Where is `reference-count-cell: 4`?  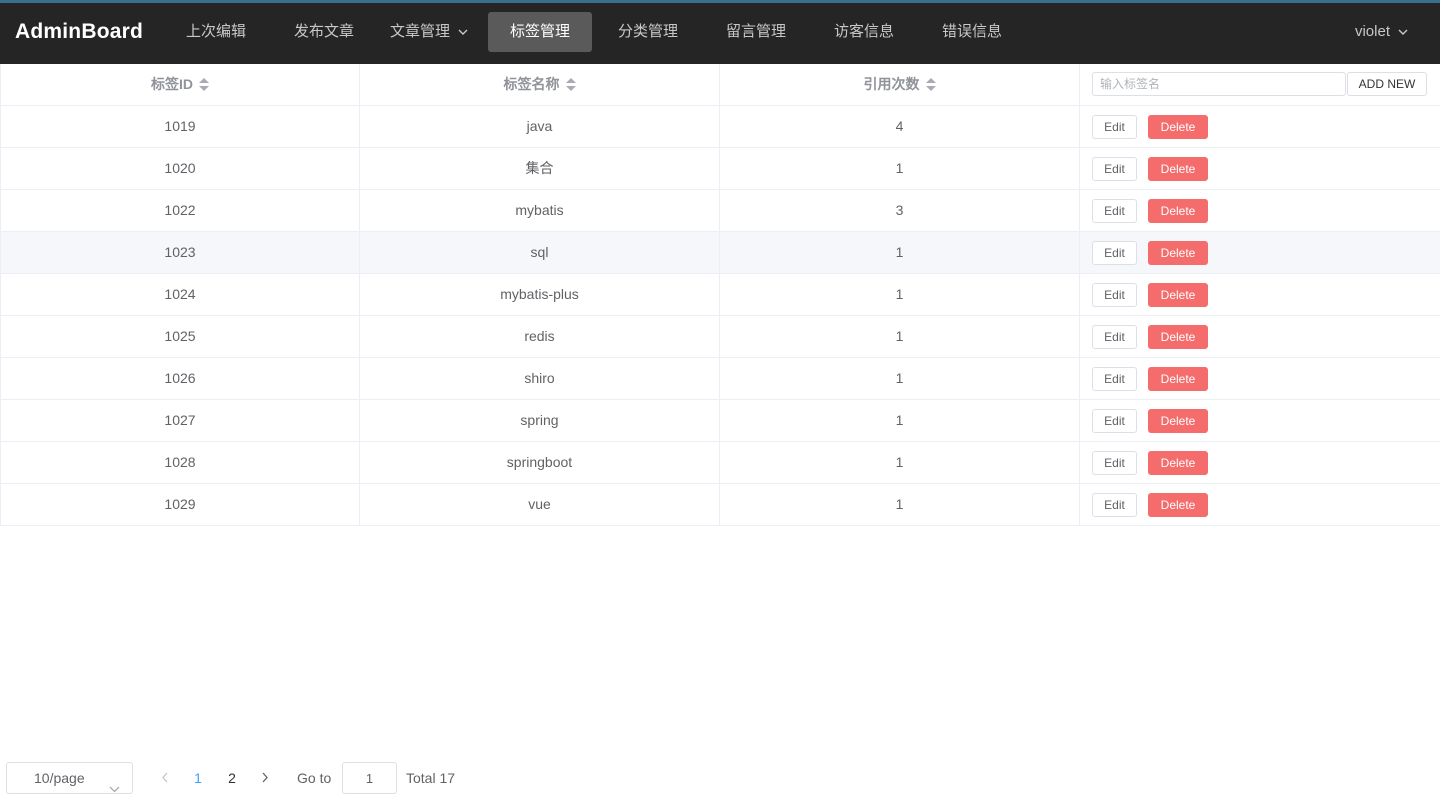
reference-count-cell: 4 is located at coordinates (900, 126).